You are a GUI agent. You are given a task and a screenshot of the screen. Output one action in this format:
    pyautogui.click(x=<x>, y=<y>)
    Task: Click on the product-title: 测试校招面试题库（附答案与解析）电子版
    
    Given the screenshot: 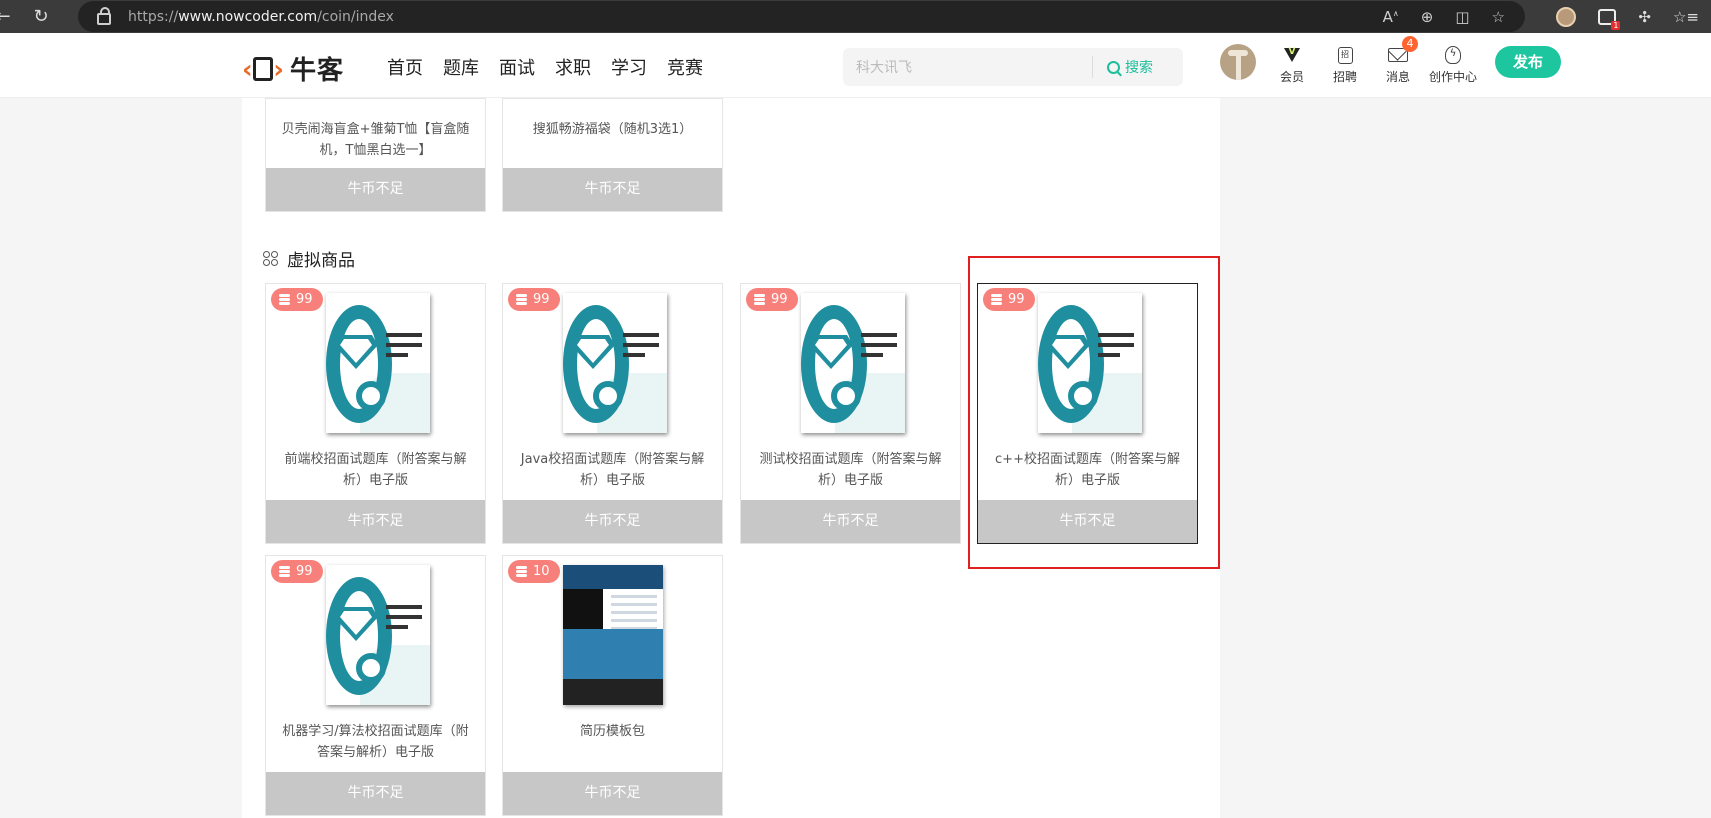 What is the action you would take?
    pyautogui.click(x=850, y=470)
    